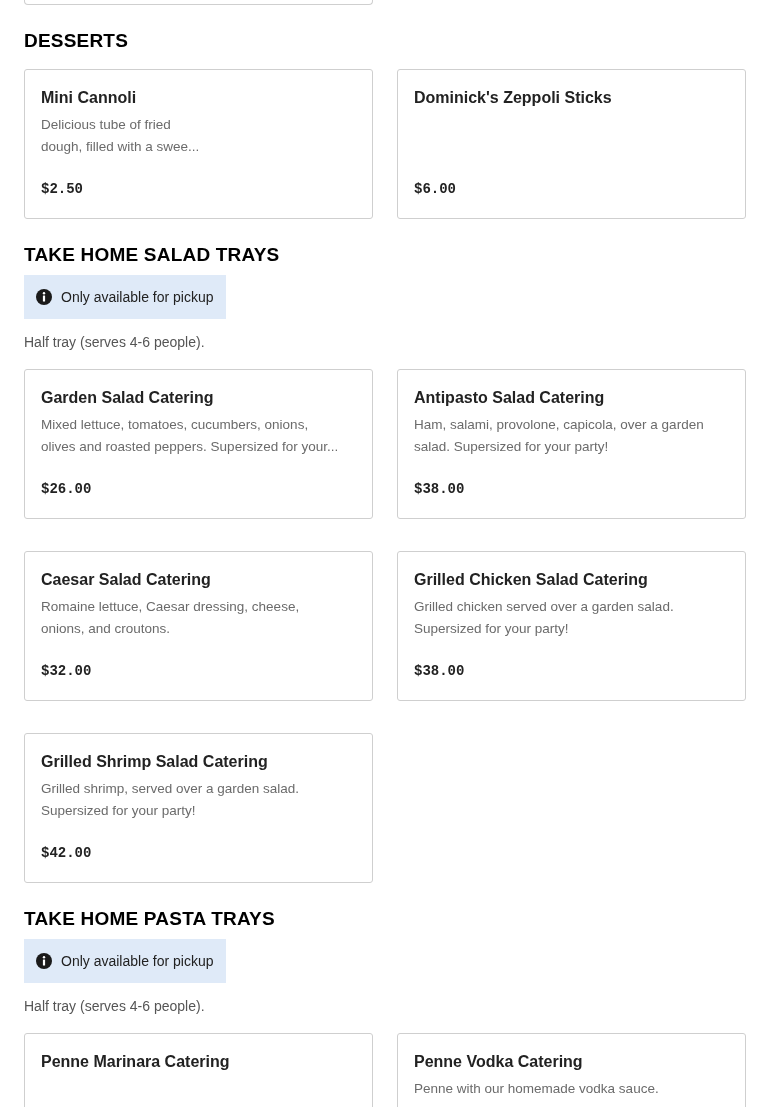  I want to click on item-description: Grilled shrimp, served over a garden salad. Supersized for your party!, so click(171, 800).